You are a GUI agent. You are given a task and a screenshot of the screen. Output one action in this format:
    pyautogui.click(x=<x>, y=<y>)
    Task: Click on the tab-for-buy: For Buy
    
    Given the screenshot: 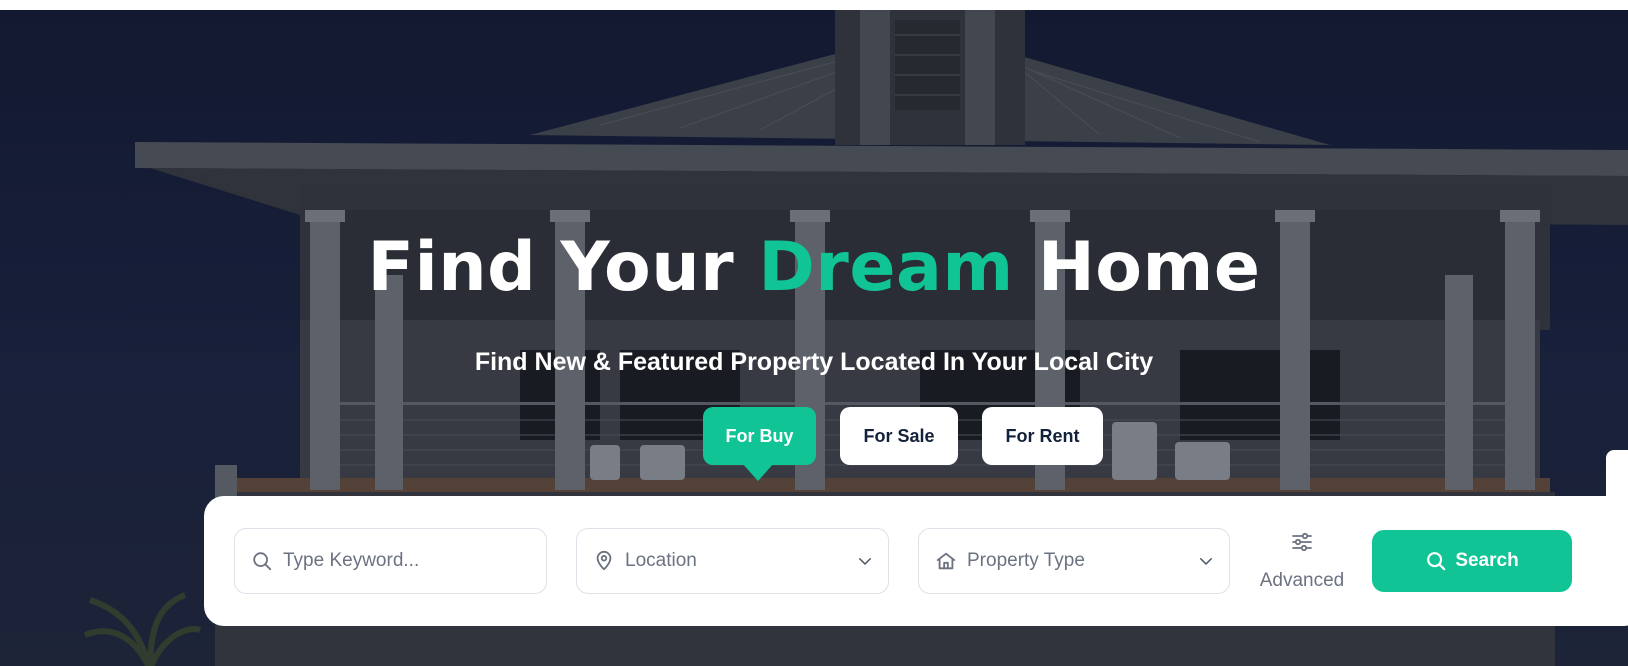 What is the action you would take?
    pyautogui.click(x=759, y=436)
    